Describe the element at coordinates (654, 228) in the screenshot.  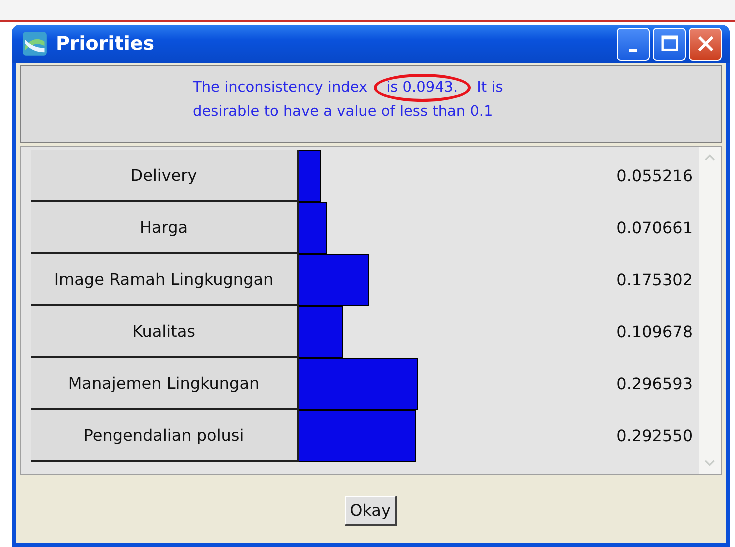
I see `priority-value: 0.070661` at that location.